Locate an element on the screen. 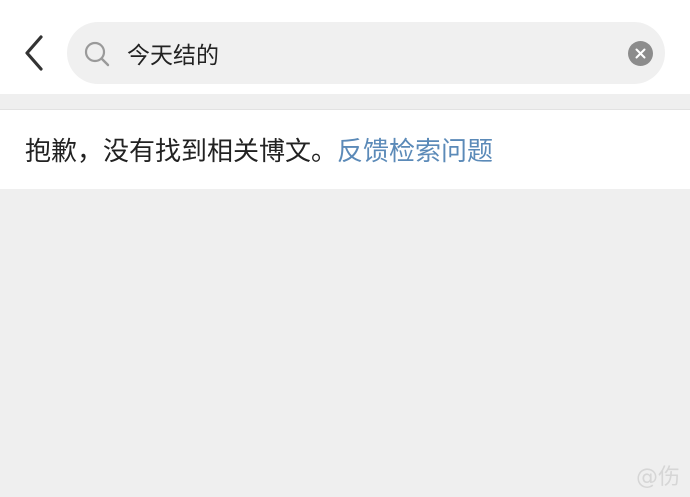  section-divider is located at coordinates (345, 101).